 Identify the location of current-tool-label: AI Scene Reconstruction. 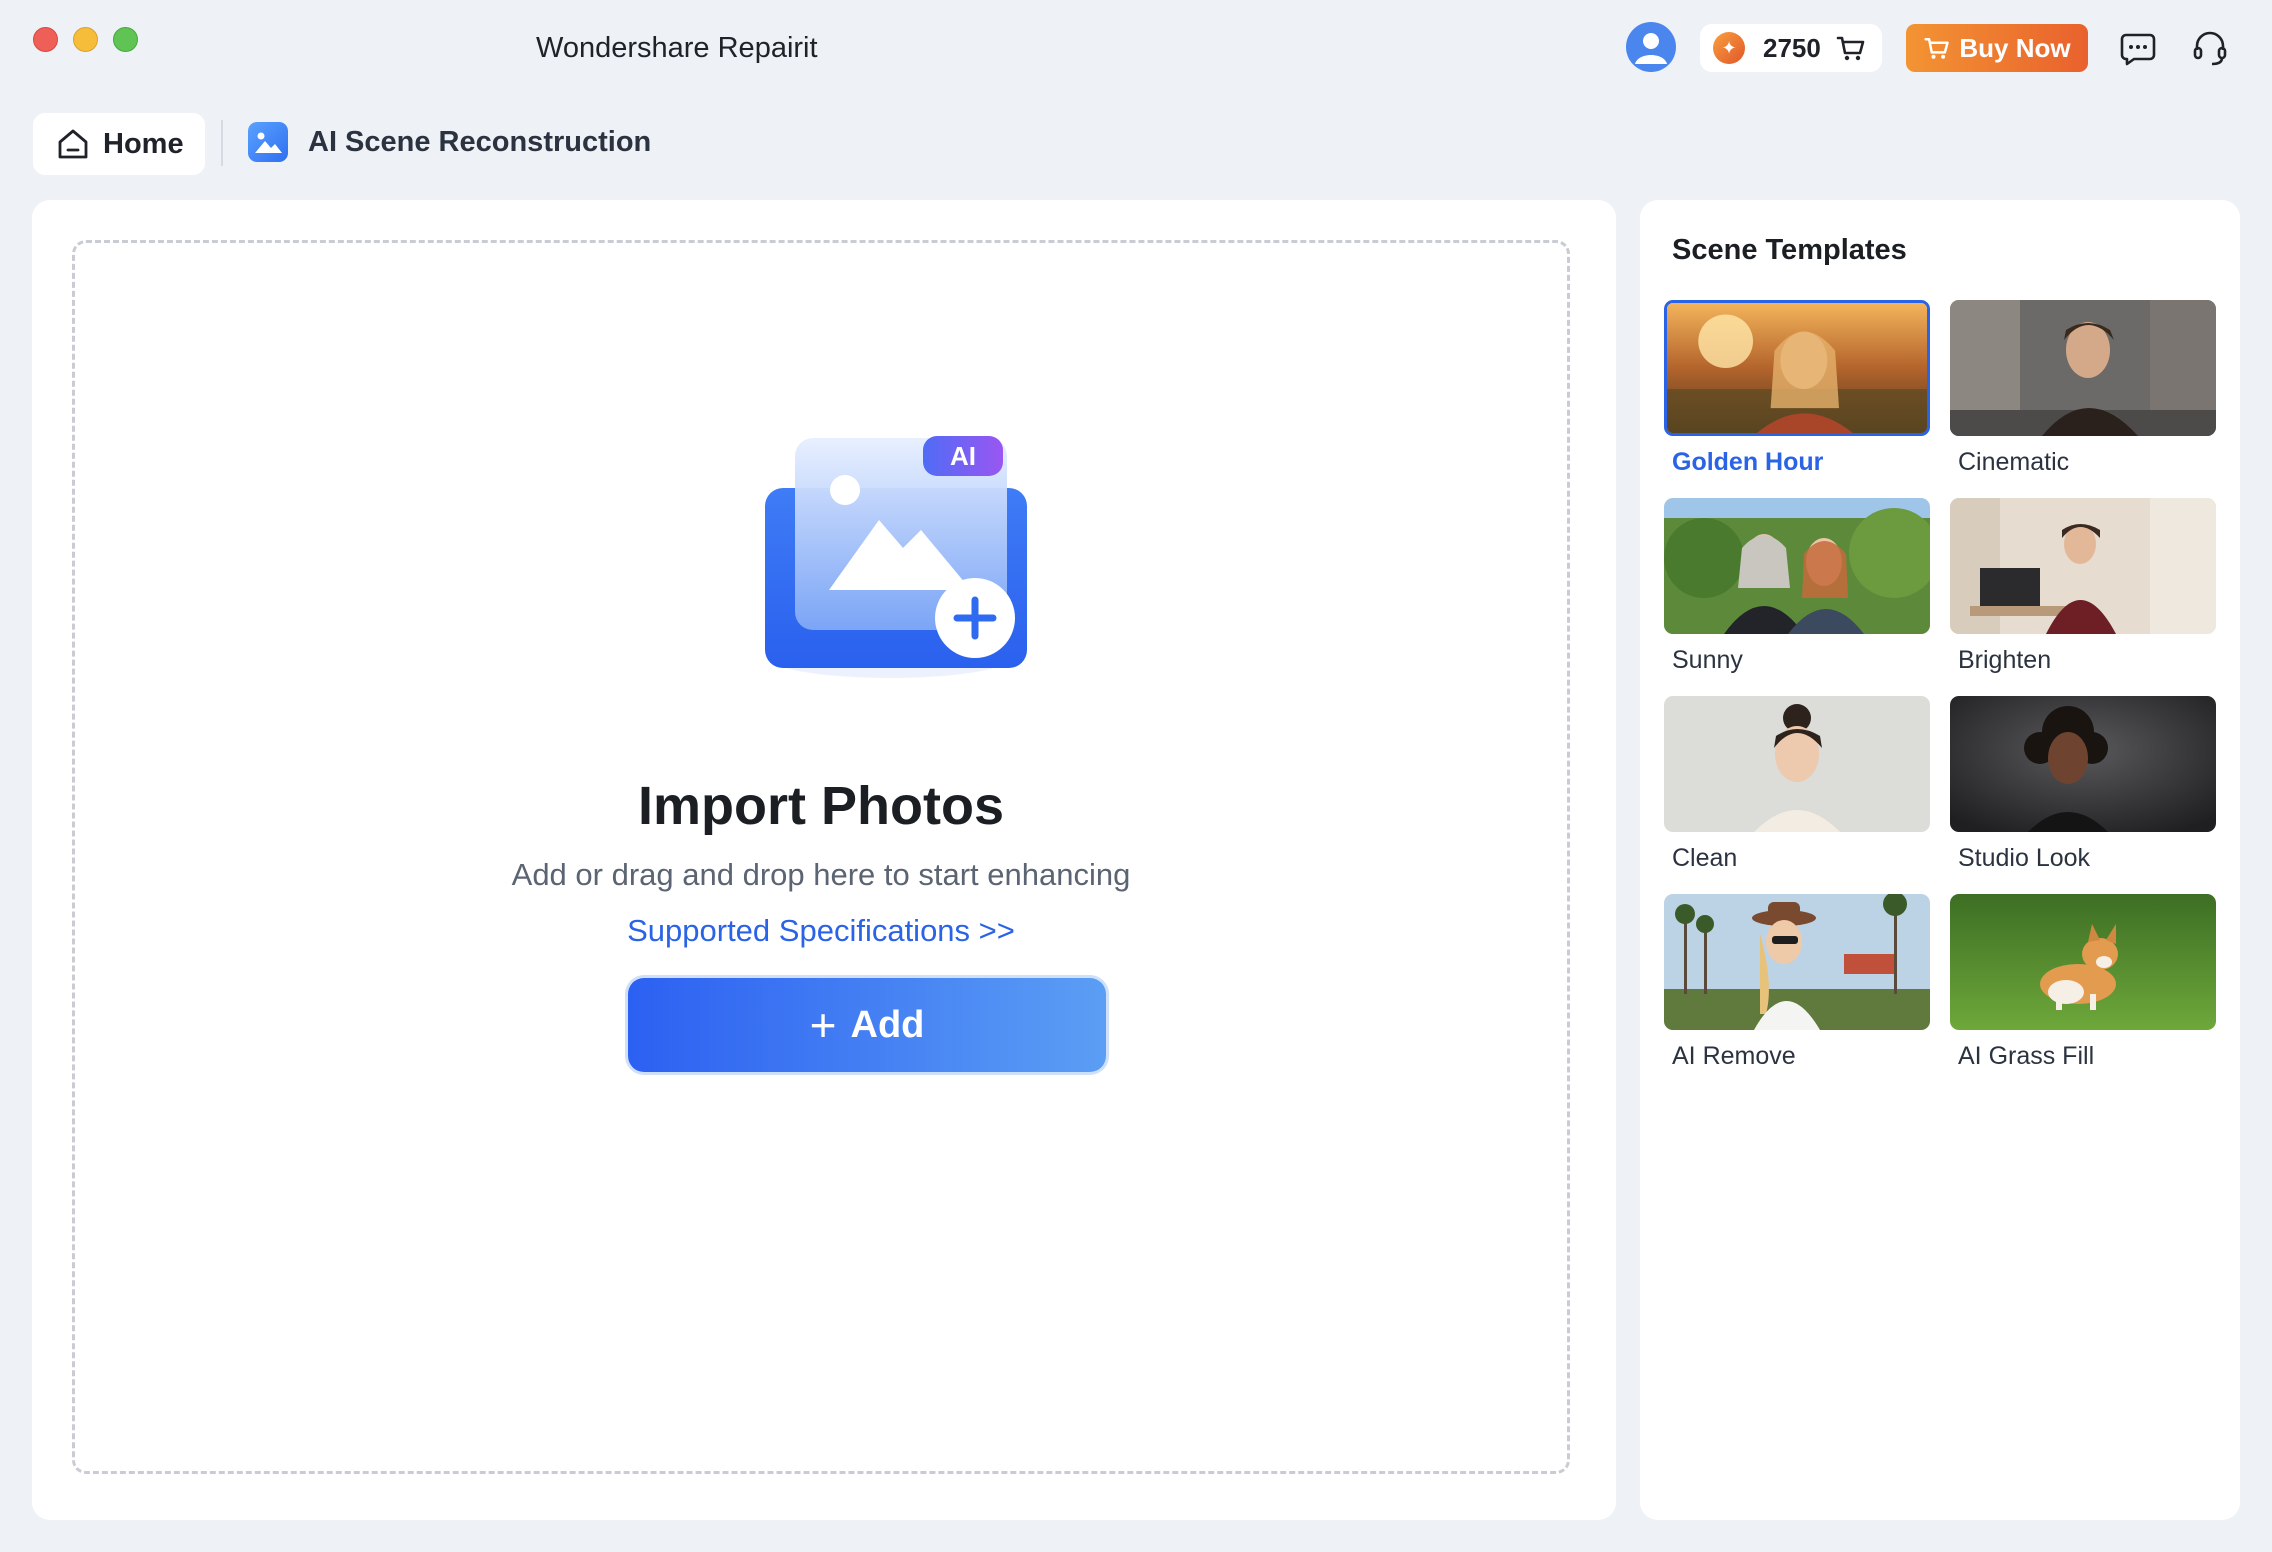
(480, 142).